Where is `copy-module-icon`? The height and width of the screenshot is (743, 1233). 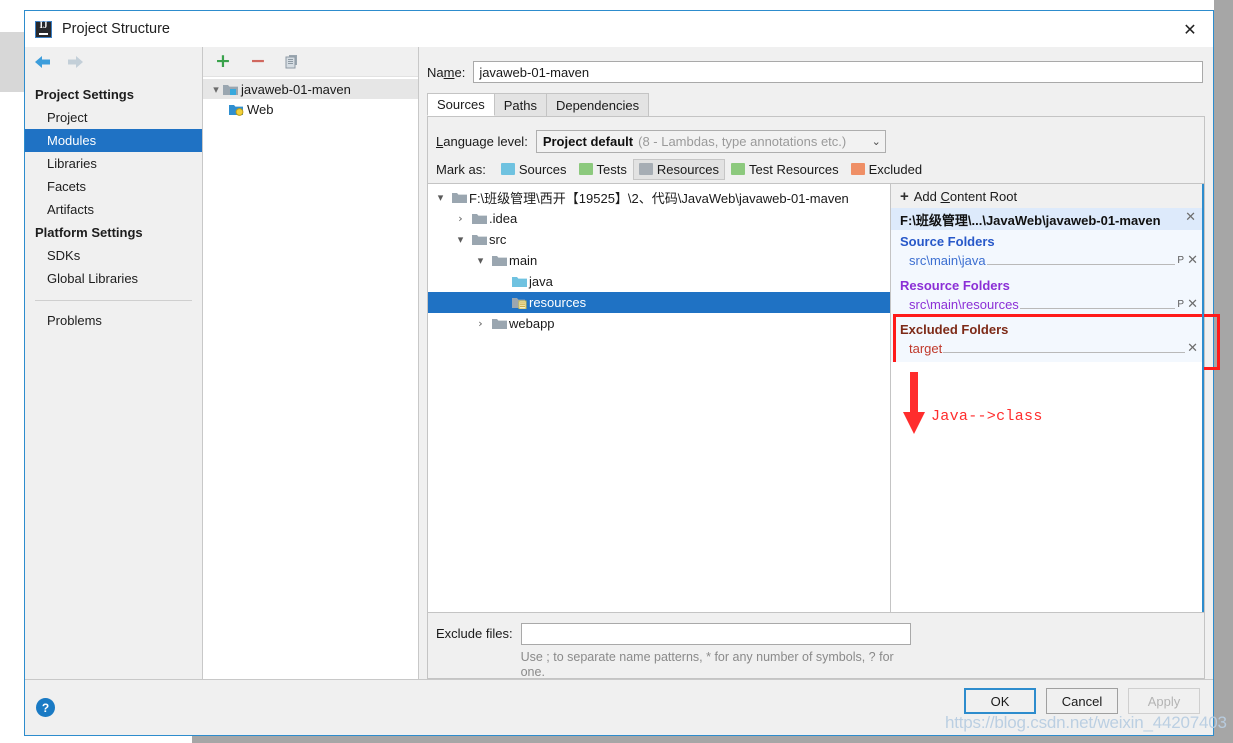
copy-module-icon is located at coordinates (293, 62).